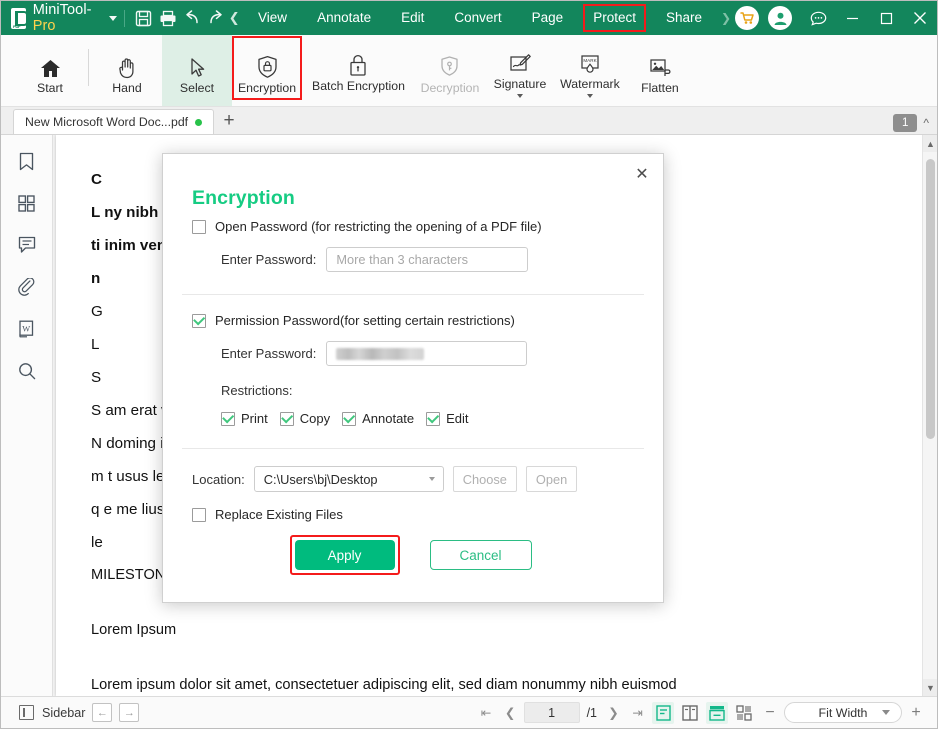 The height and width of the screenshot is (729, 938). I want to click on undo-icon, so click(192, 18).